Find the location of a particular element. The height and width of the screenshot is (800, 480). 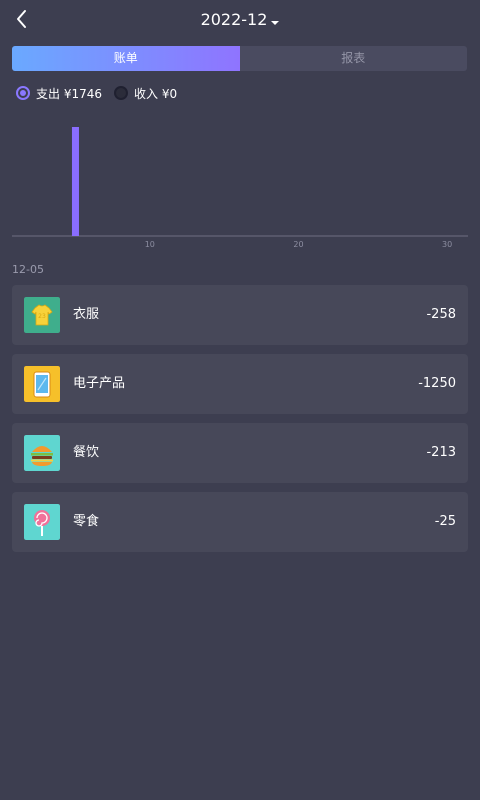

lollipop-icon is located at coordinates (42, 522).